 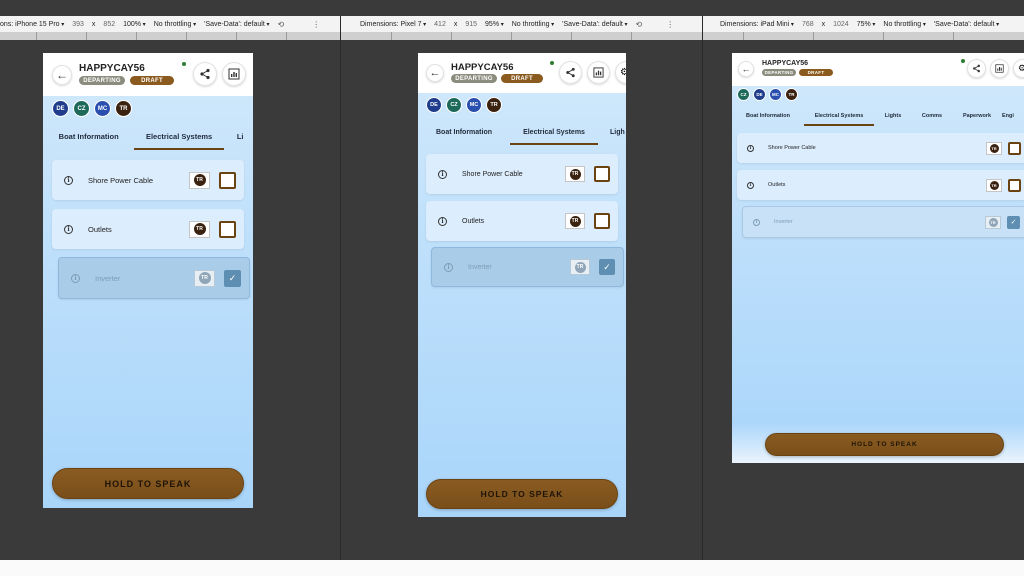 What do you see at coordinates (32, 24) in the screenshot?
I see `device-select: ons: iPhone 15 Pro` at bounding box center [32, 24].